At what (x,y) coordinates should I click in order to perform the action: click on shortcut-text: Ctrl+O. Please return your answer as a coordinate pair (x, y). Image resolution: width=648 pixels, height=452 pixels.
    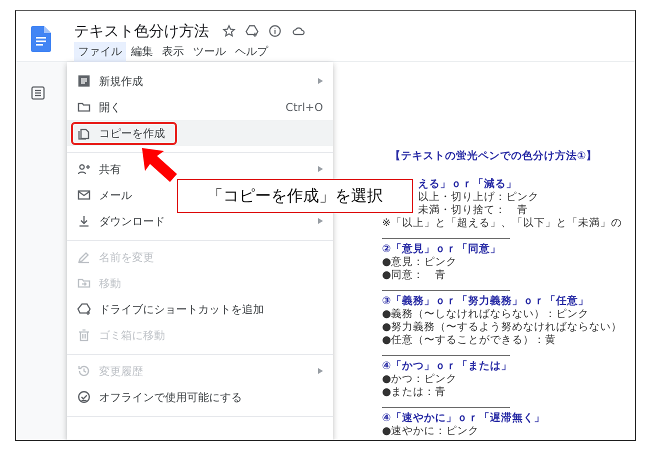
    Looking at the image, I should click on (304, 107).